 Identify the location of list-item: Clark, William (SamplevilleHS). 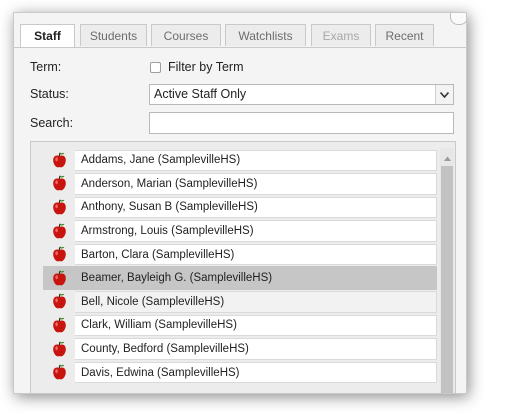
(240, 325).